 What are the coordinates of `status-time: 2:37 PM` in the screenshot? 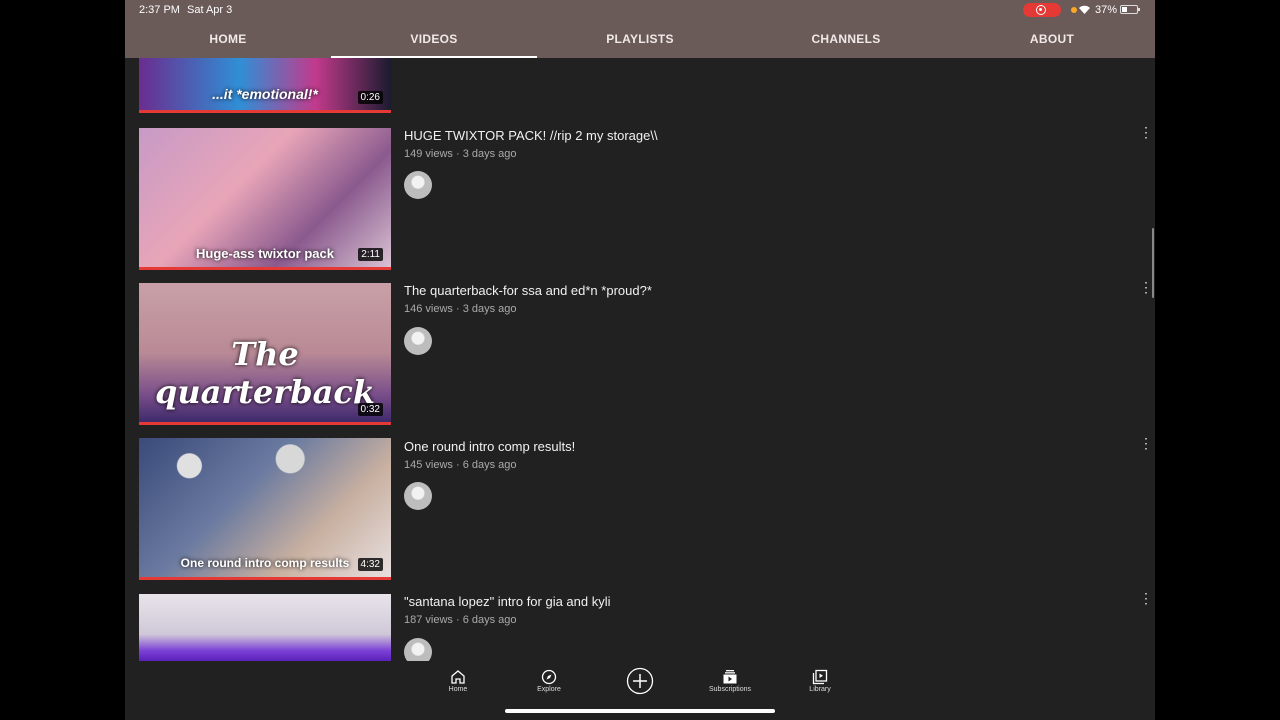 It's located at (159, 10).